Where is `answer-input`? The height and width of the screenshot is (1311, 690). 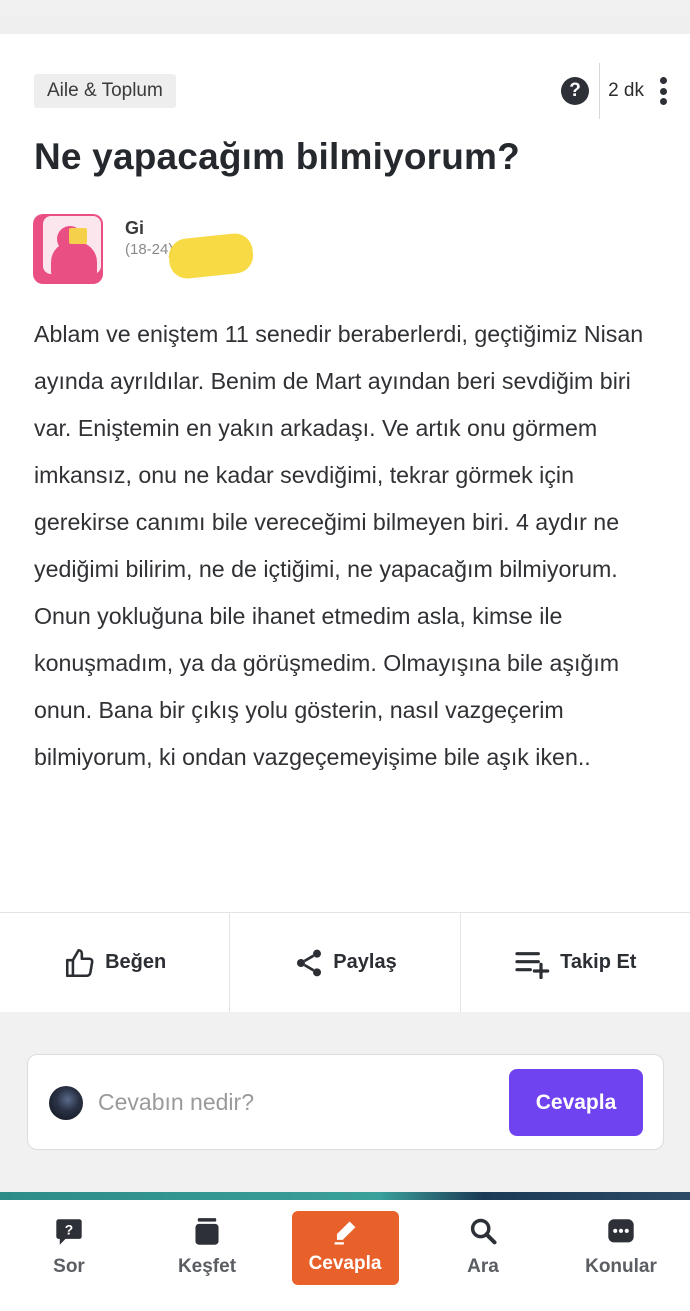 answer-input is located at coordinates (298, 1102).